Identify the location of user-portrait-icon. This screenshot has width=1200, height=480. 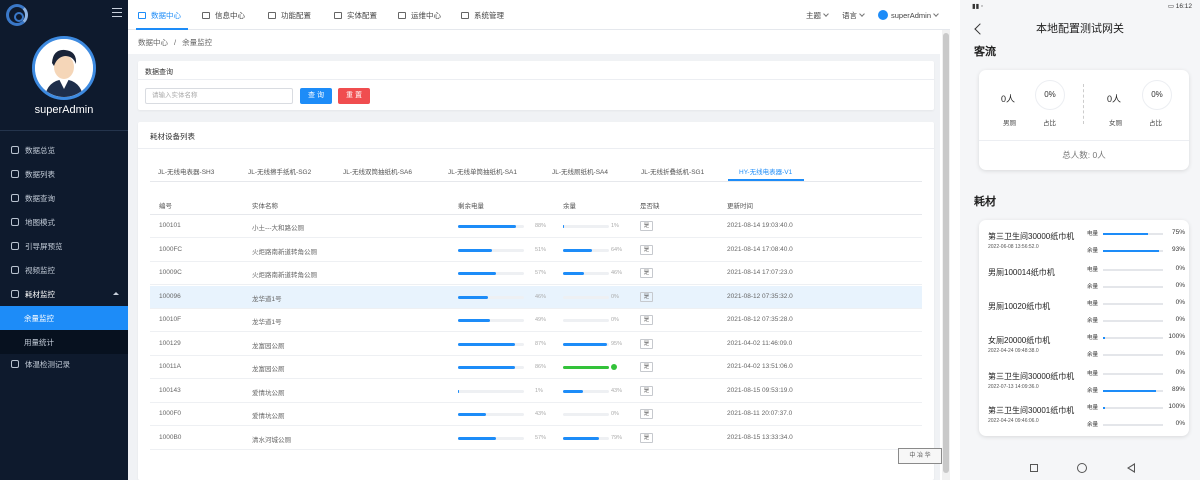
(64, 68).